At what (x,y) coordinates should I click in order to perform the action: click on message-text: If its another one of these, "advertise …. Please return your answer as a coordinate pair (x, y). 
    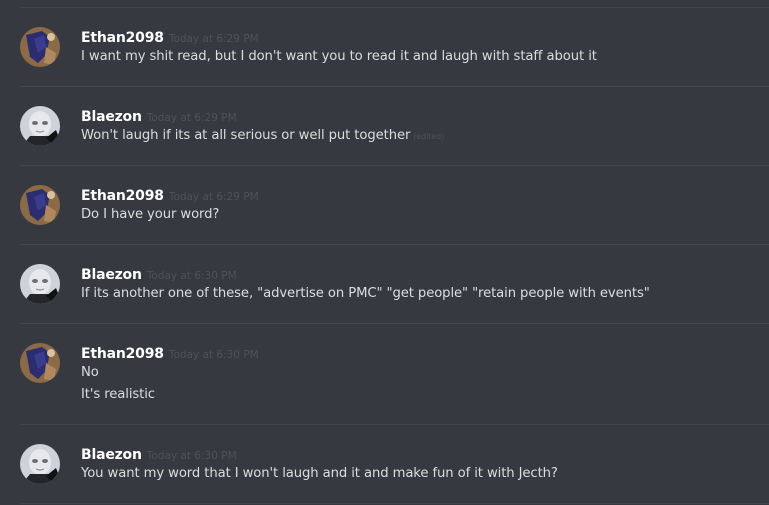
    Looking at the image, I should click on (365, 293).